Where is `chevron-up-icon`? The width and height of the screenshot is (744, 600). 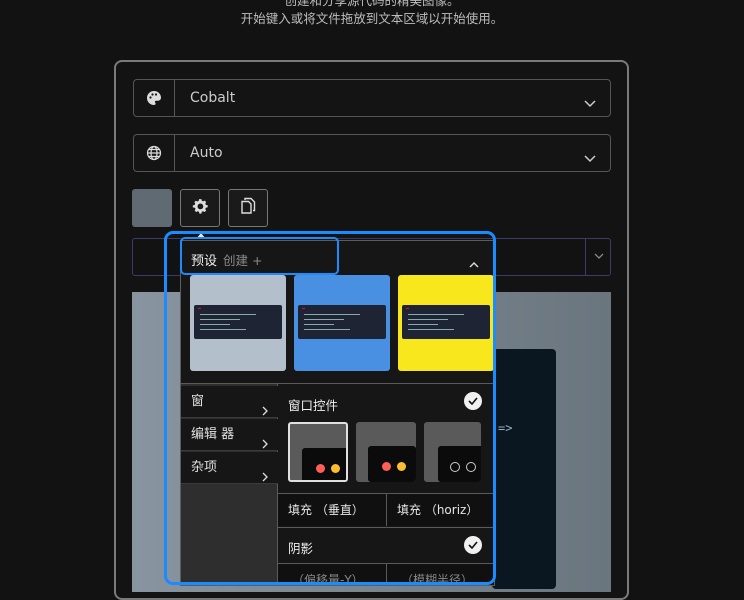 chevron-up-icon is located at coordinates (474, 262).